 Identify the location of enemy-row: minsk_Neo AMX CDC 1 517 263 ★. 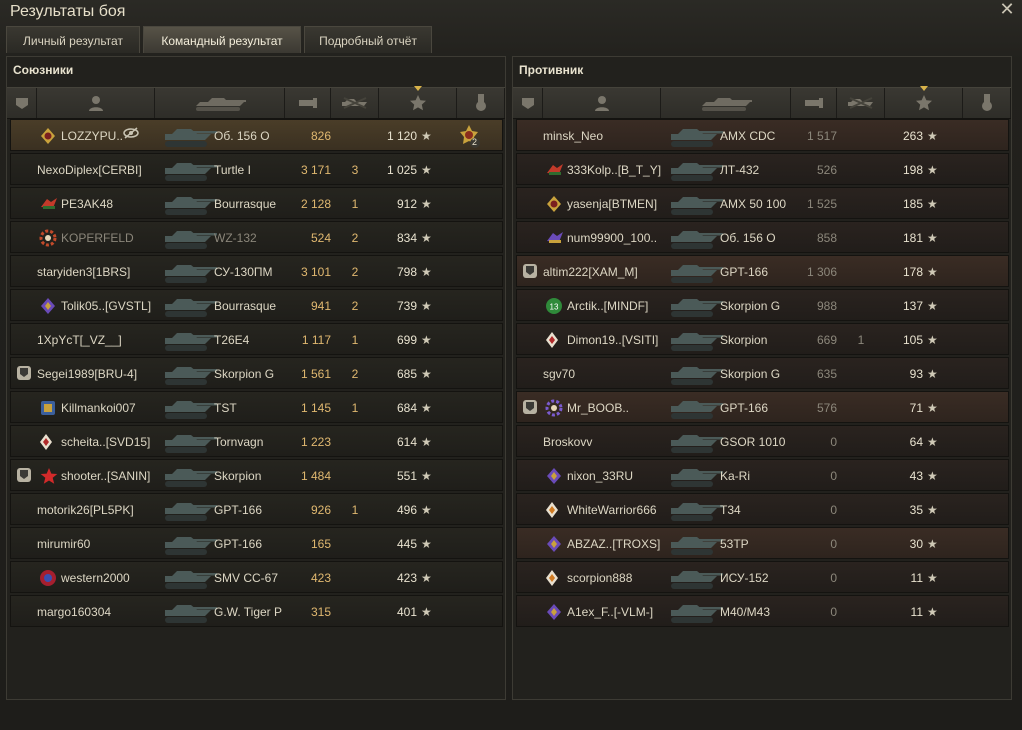
(762, 135).